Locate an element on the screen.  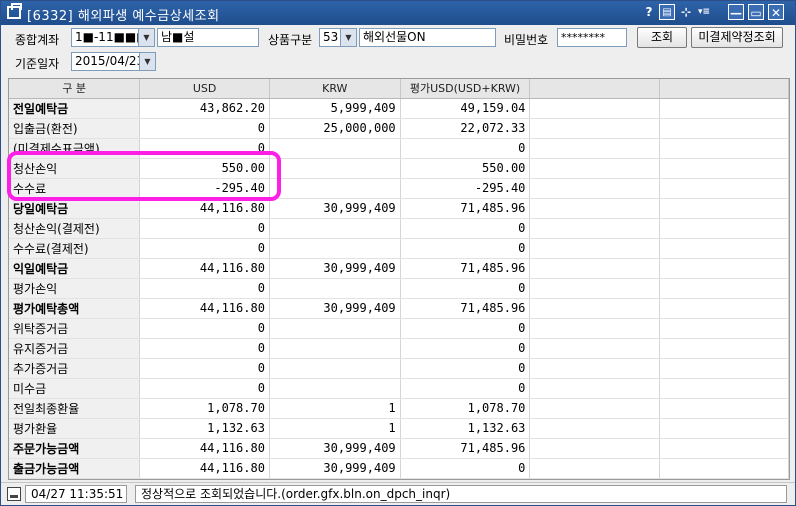
table-row: 평가환율 1,132.63 1 1,132.63 is located at coordinates (399, 428).